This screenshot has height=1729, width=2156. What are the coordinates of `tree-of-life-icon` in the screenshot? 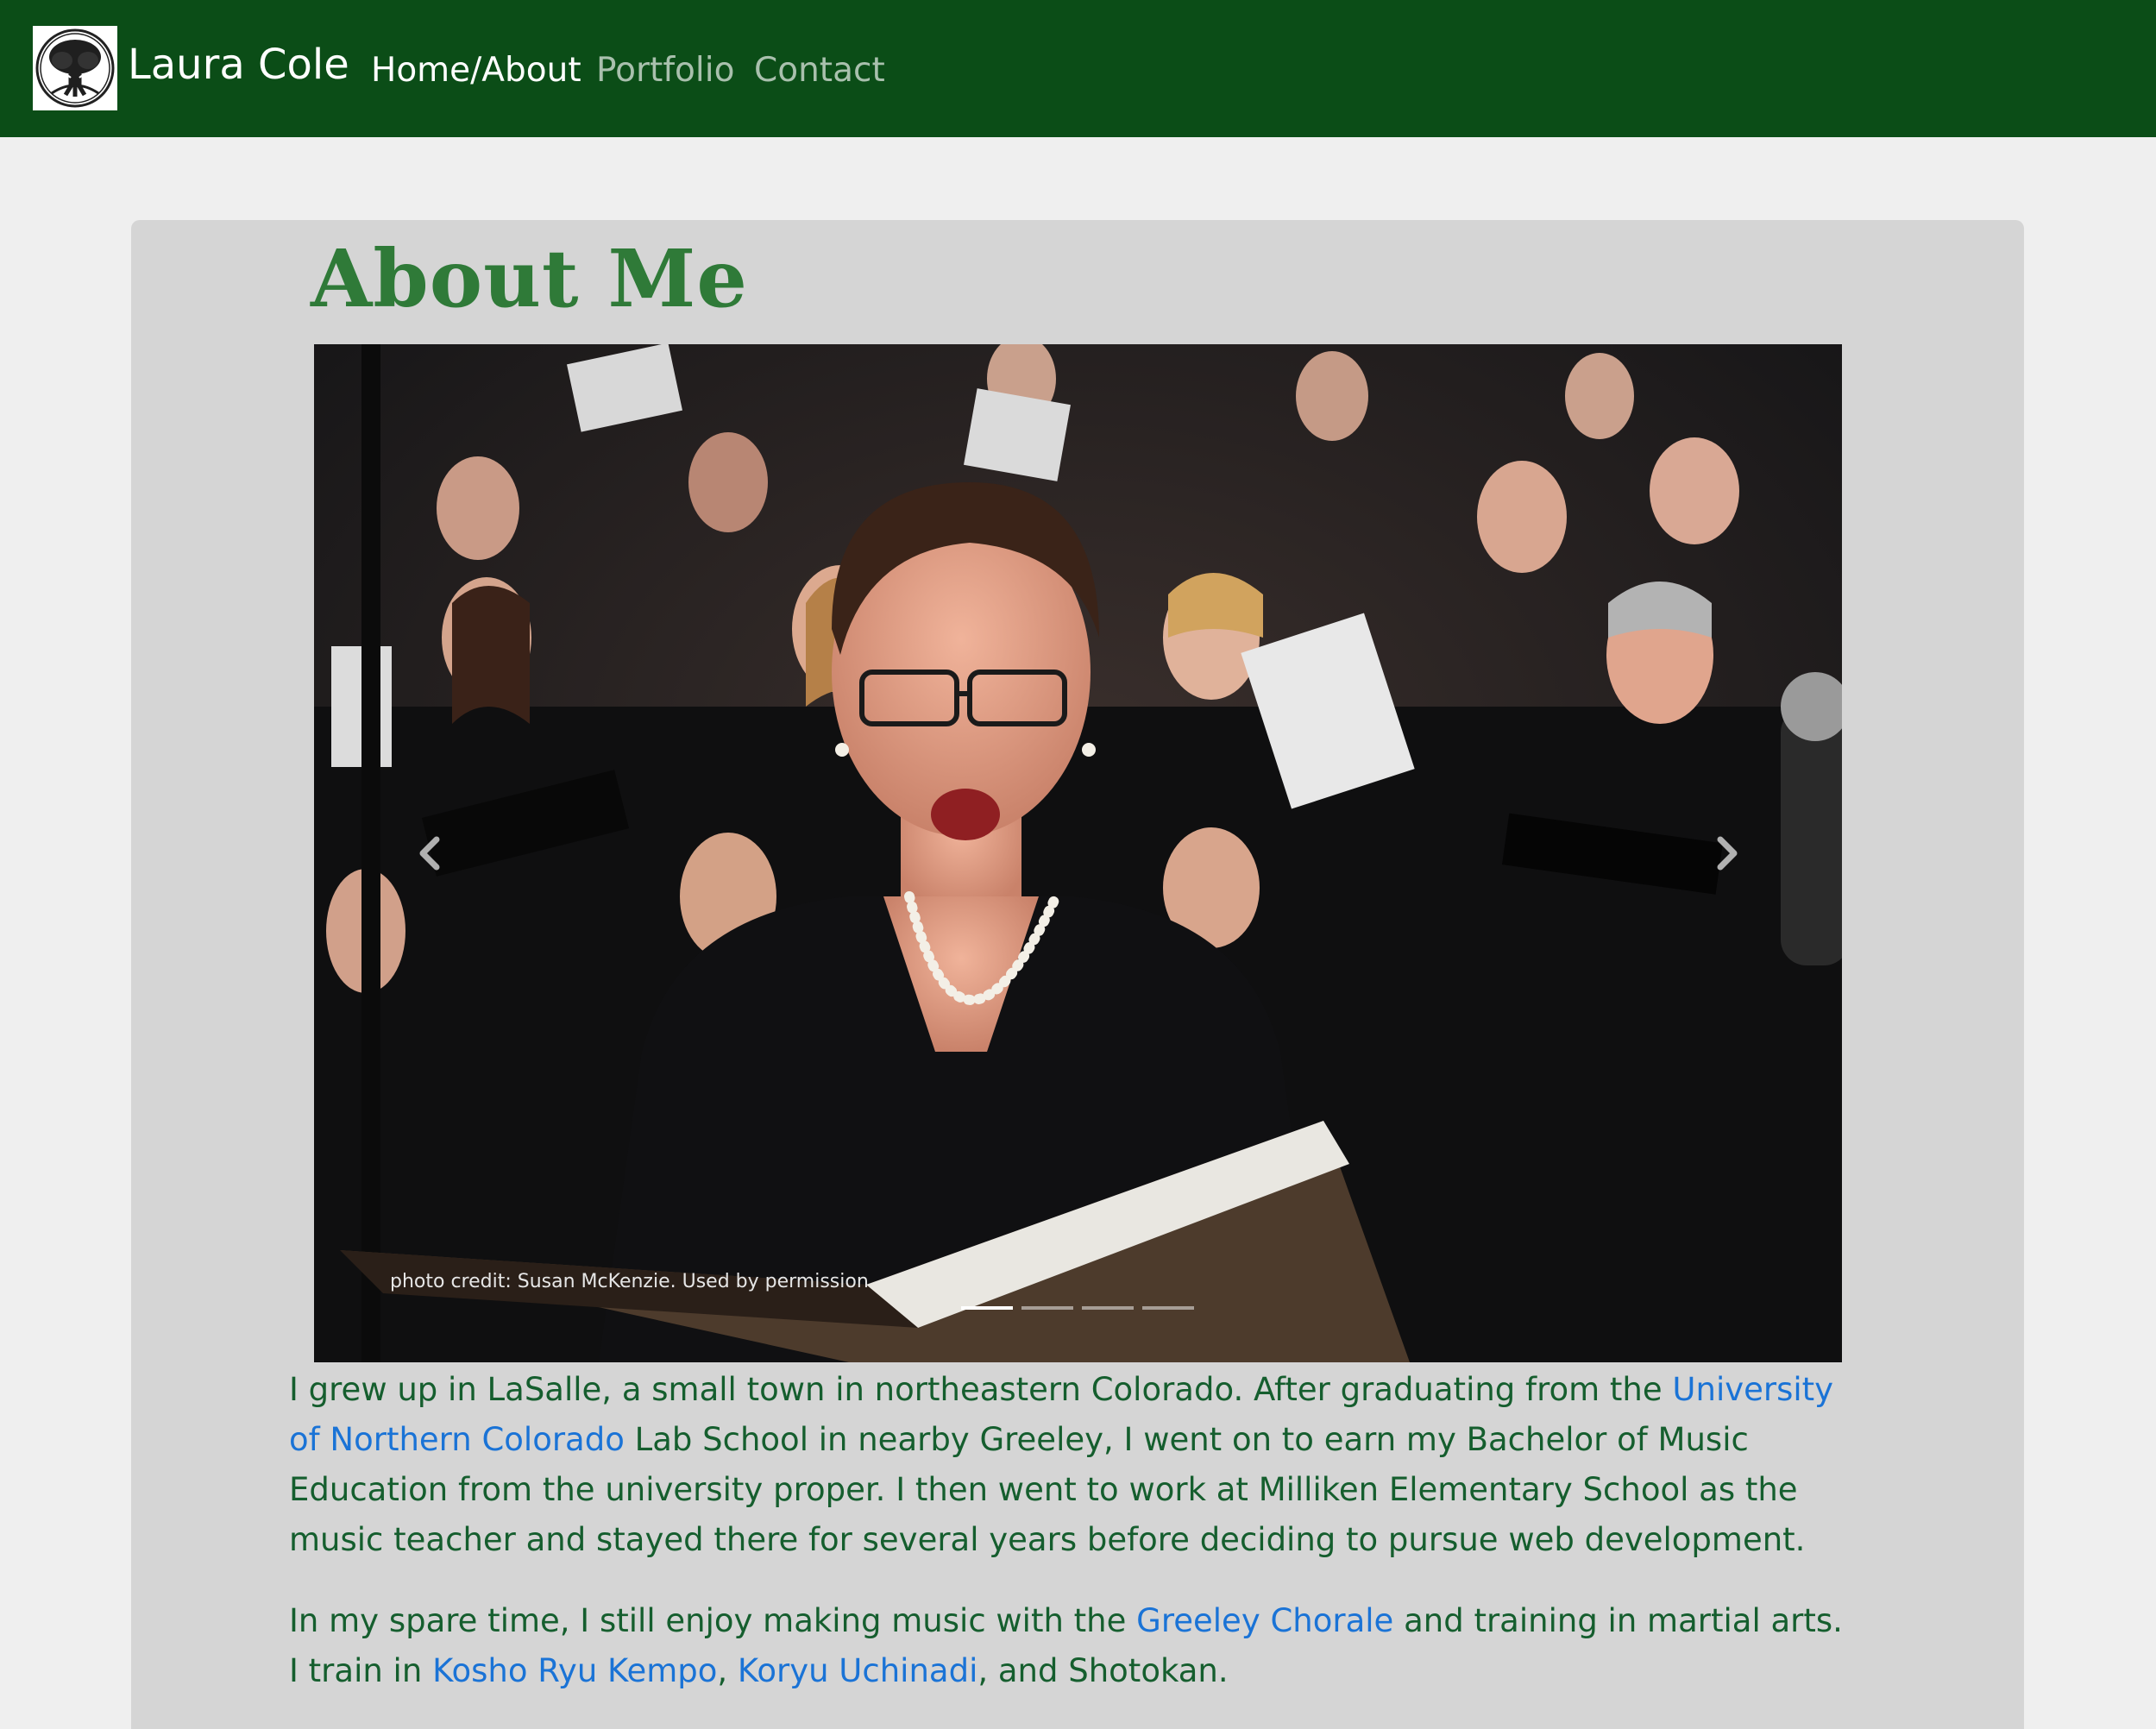 It's located at (75, 68).